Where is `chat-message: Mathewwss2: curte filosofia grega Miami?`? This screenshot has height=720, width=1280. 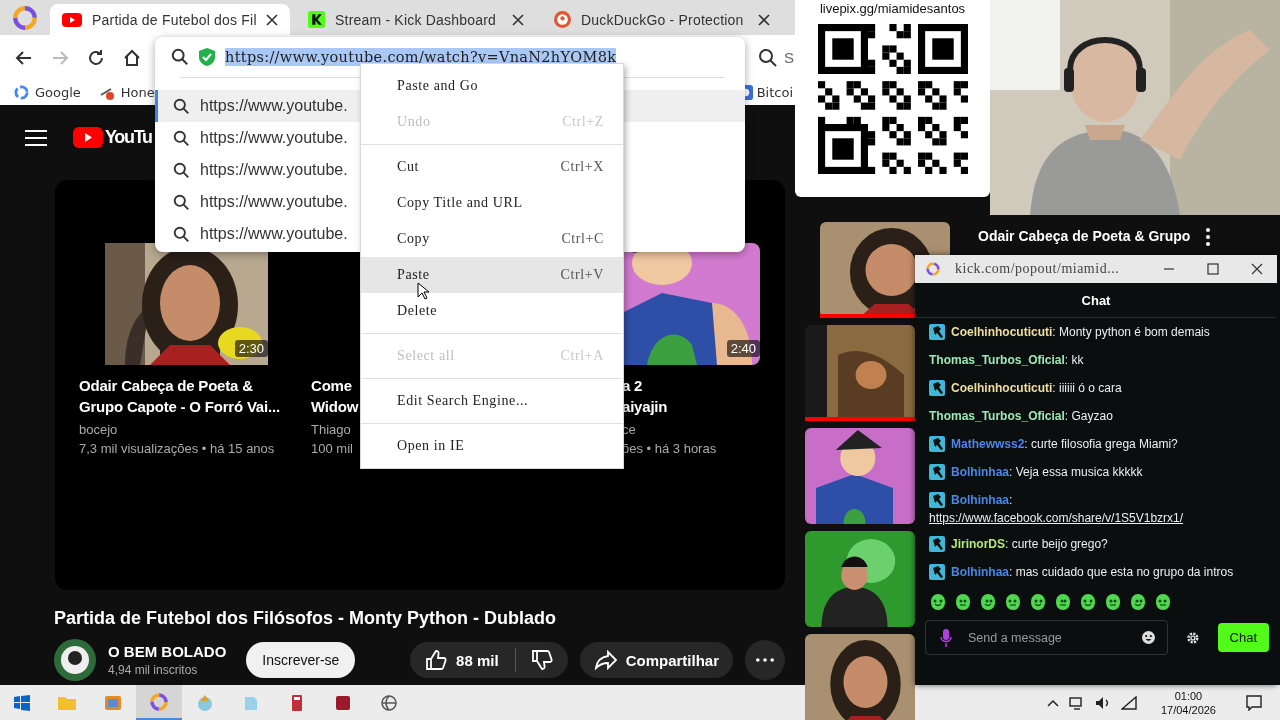
chat-message: Mathewwss2: curte filosofia grega Miami? is located at coordinates (1064, 444).